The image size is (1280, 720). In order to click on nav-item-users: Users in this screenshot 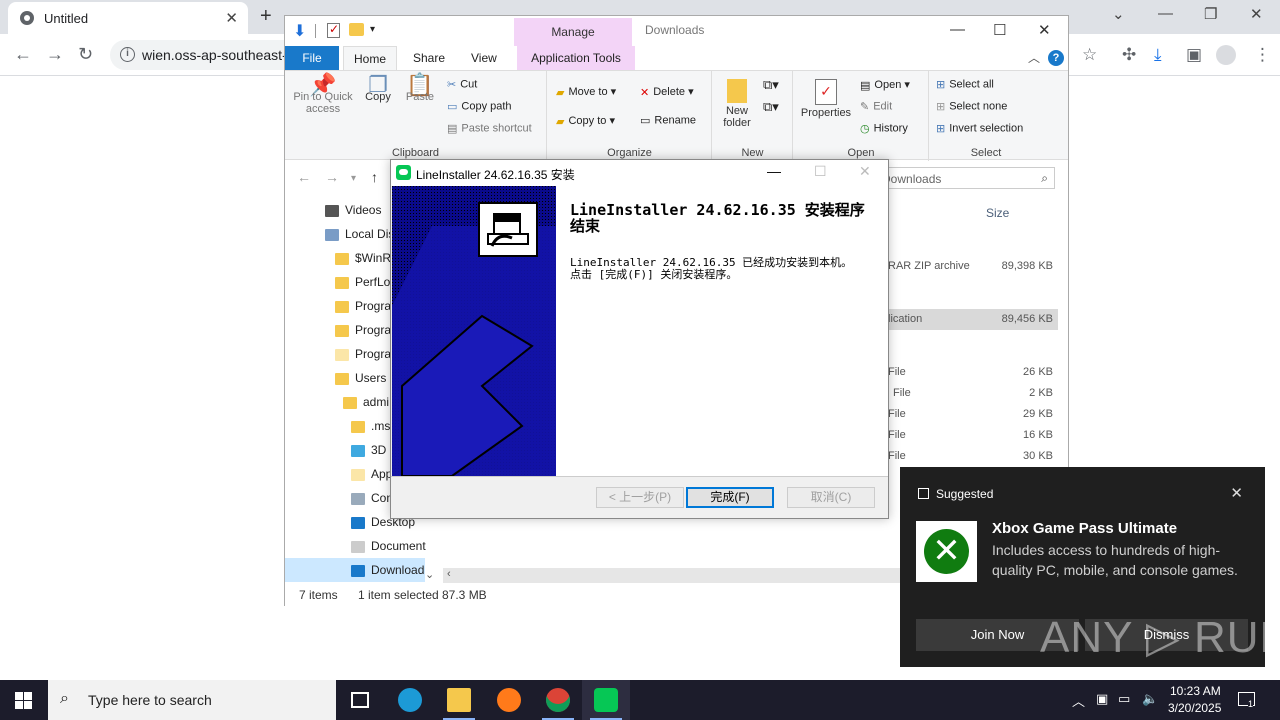, I will do `click(360, 378)`.